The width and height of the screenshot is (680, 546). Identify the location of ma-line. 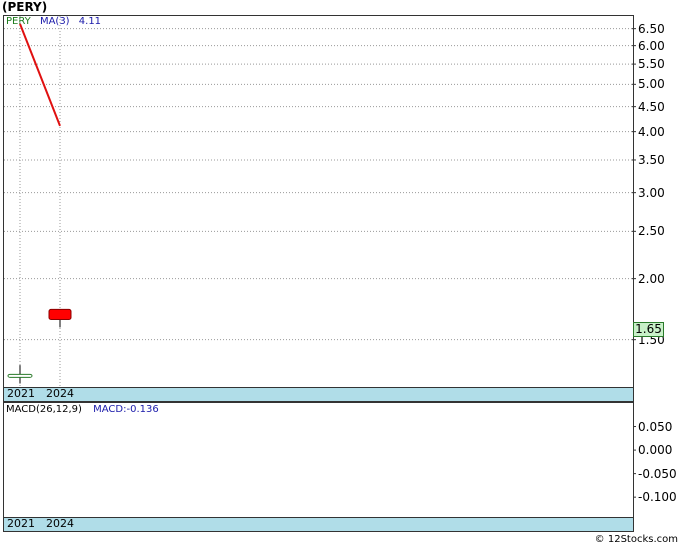
(40, 75).